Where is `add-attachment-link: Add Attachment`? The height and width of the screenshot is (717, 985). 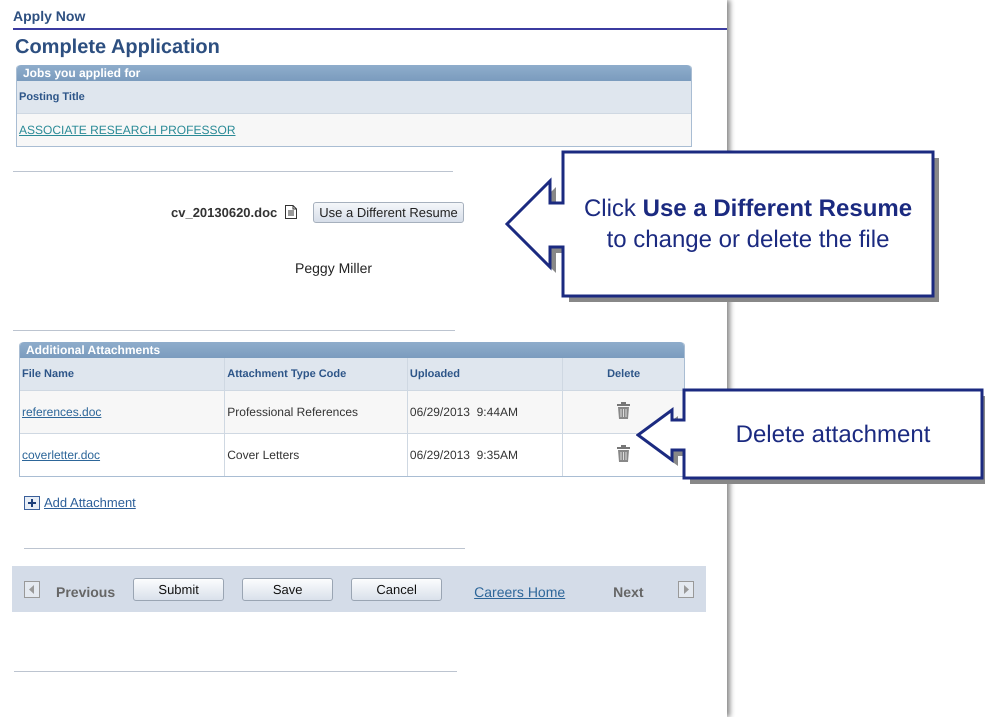
add-attachment-link: Add Attachment is located at coordinates (90, 502).